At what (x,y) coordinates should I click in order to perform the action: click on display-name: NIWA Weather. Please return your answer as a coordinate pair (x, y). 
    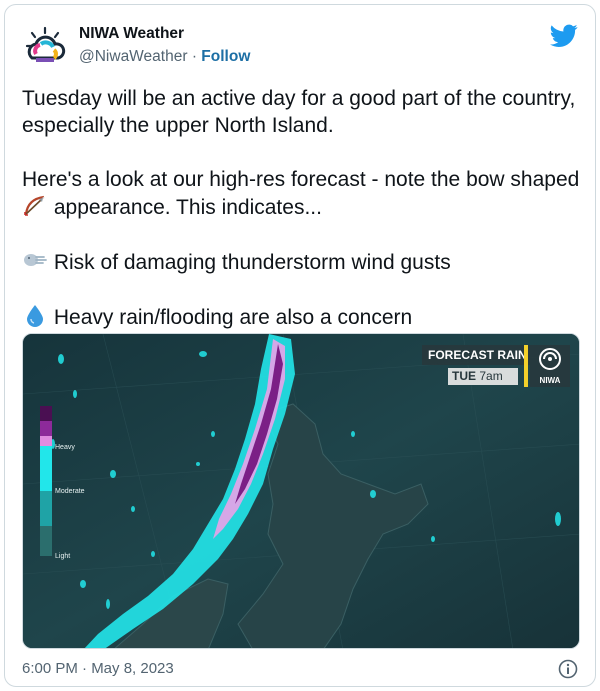
    Looking at the image, I should click on (164, 34).